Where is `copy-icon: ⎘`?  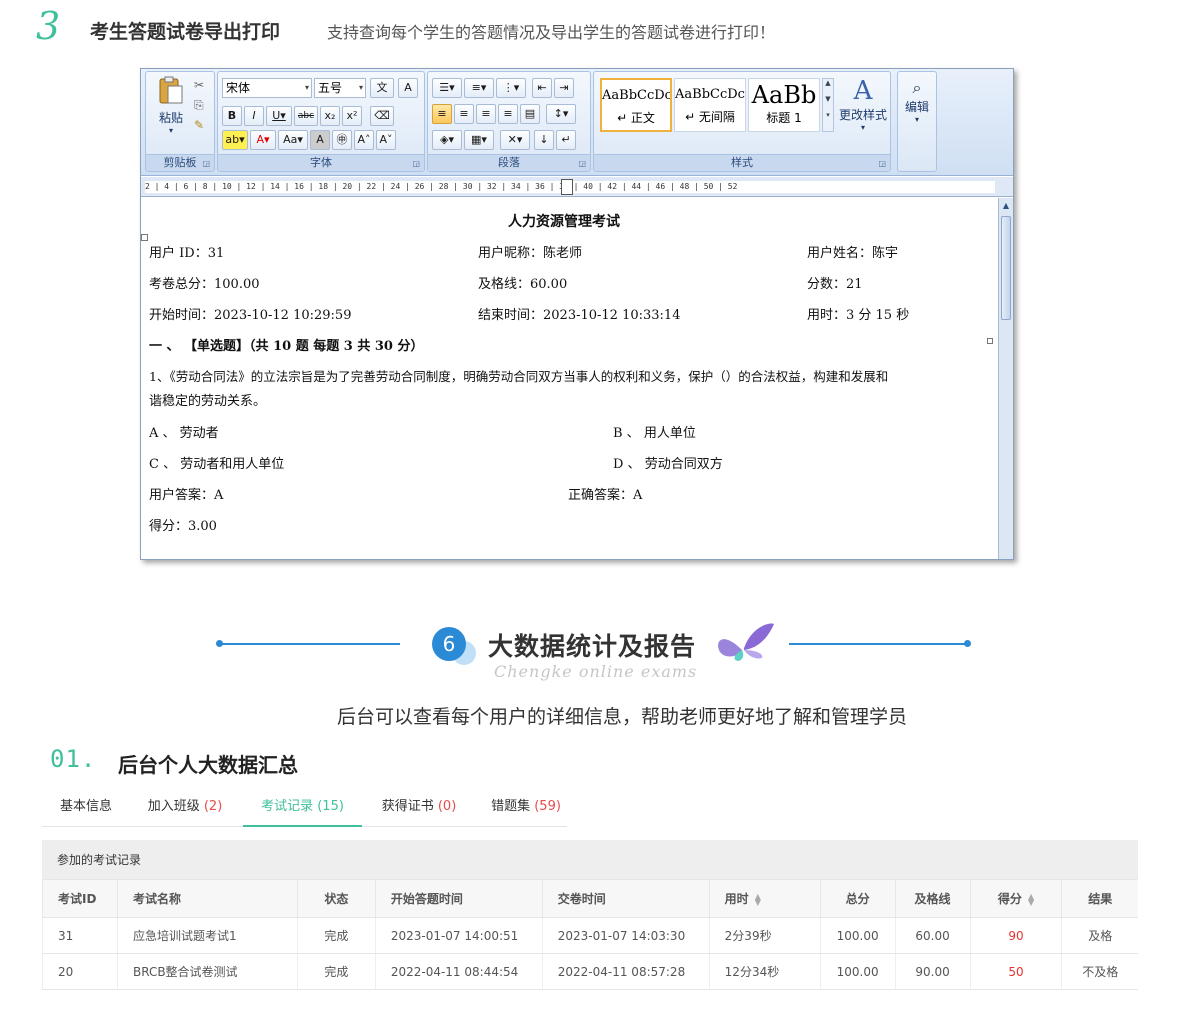 copy-icon: ⎘ is located at coordinates (199, 105).